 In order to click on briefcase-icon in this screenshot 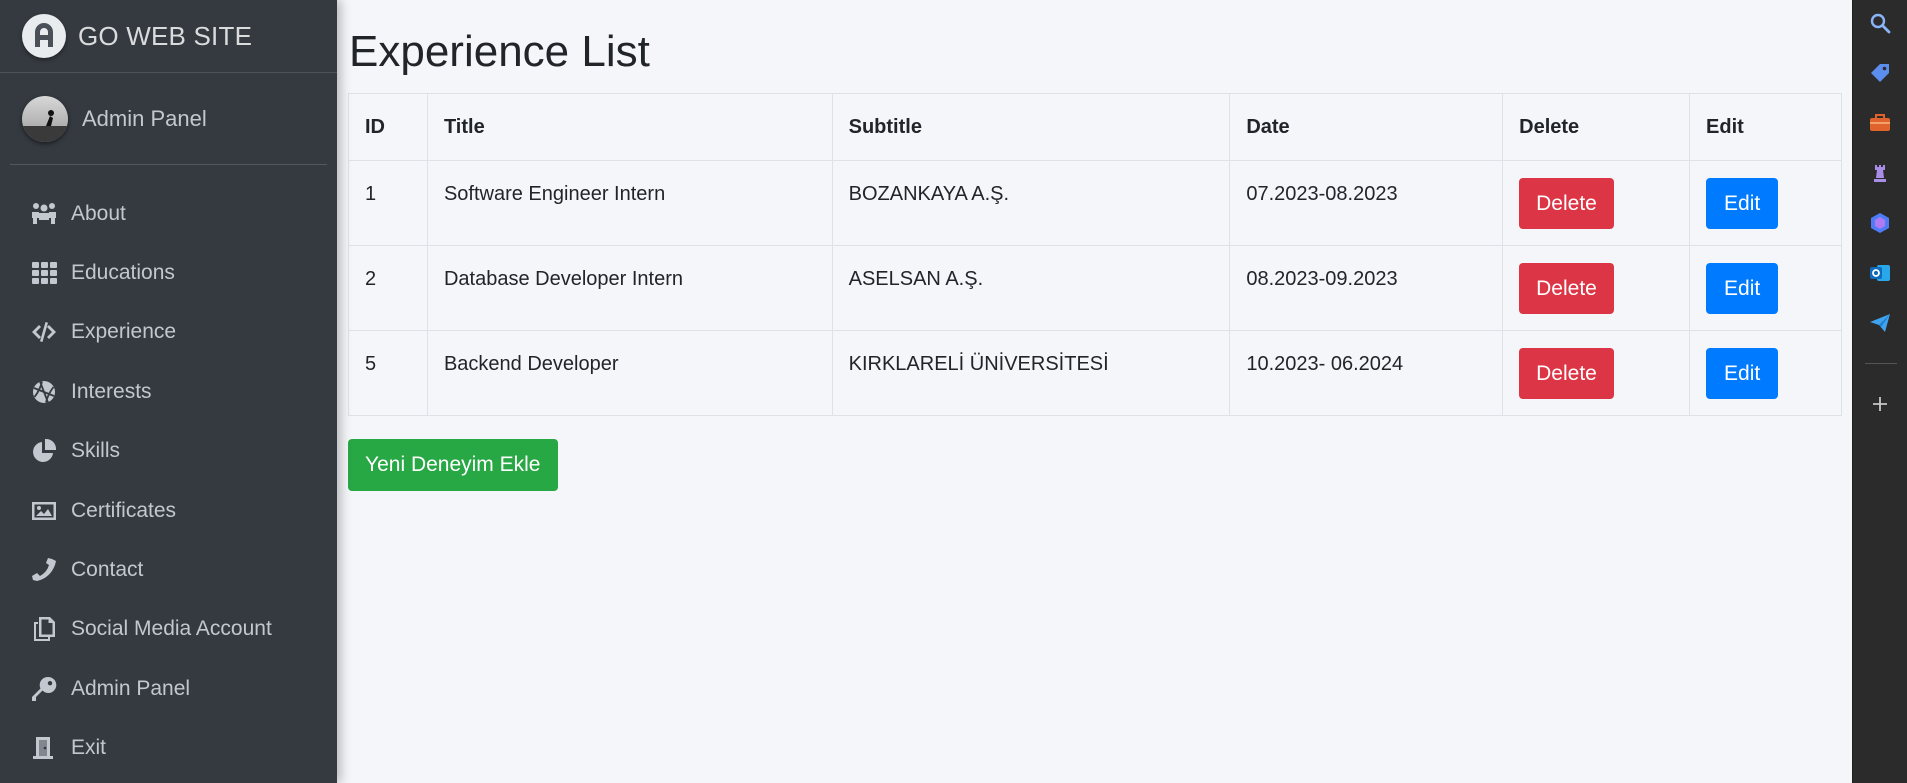, I will do `click(1880, 123)`.